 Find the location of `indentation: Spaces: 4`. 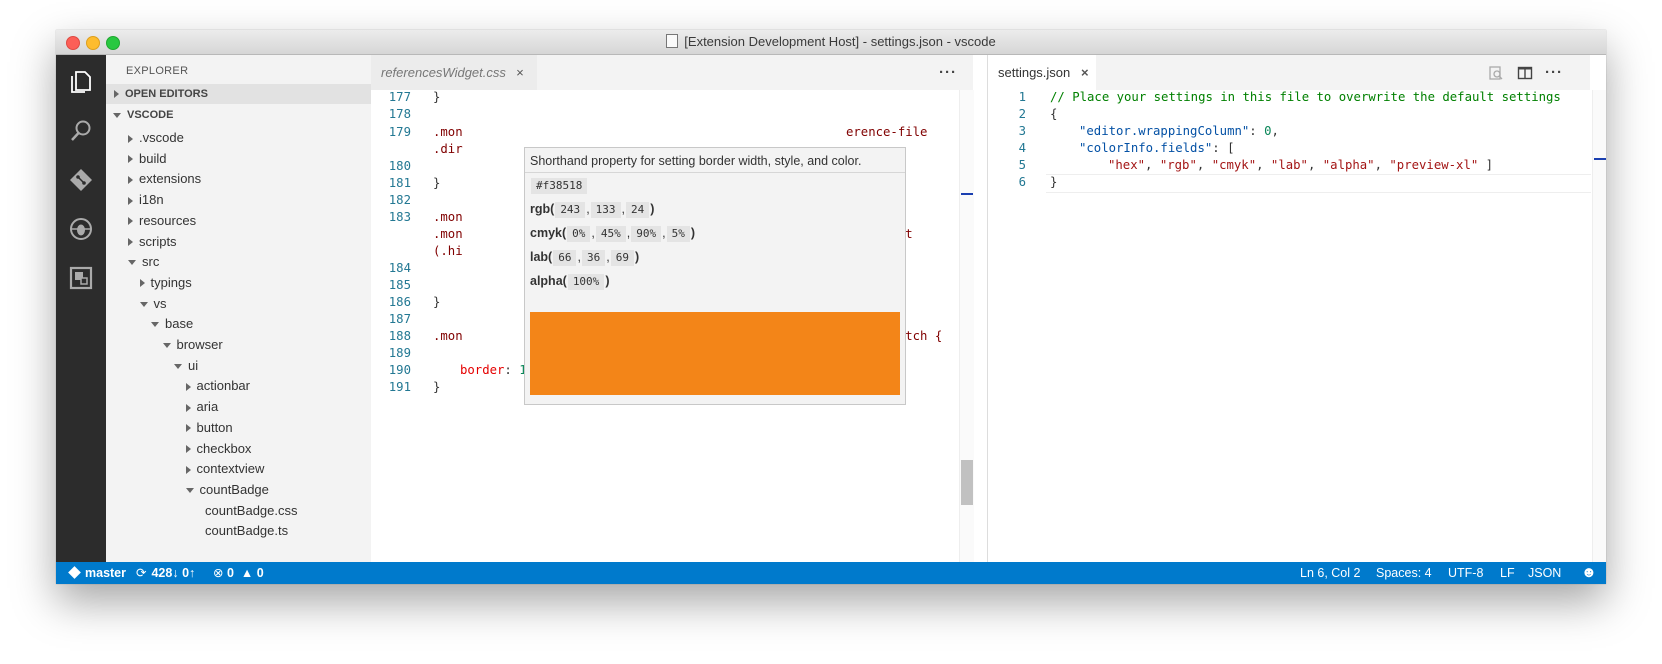

indentation: Spaces: 4 is located at coordinates (1404, 573).